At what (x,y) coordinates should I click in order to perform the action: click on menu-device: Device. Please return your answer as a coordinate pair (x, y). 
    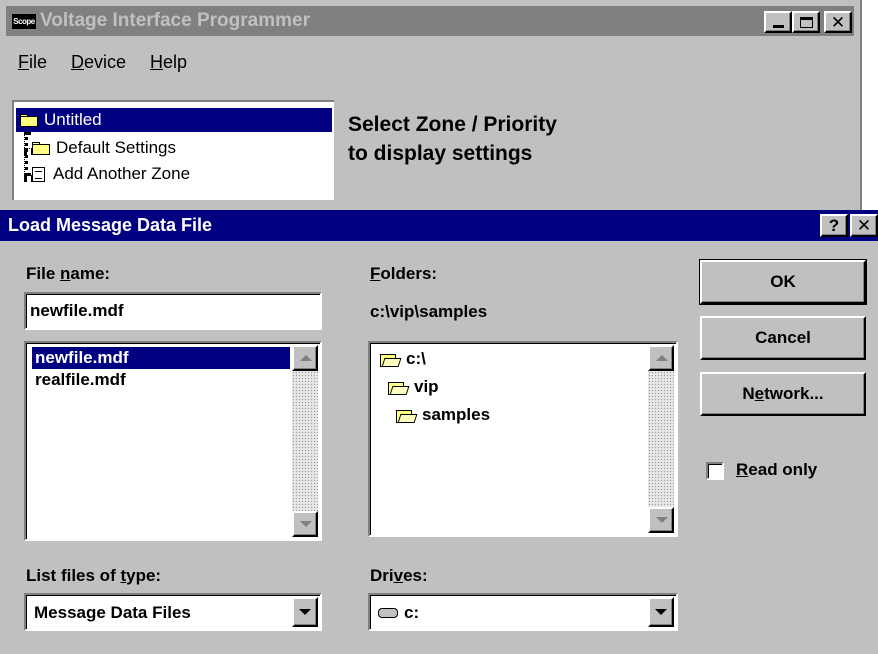
    Looking at the image, I should click on (98, 64).